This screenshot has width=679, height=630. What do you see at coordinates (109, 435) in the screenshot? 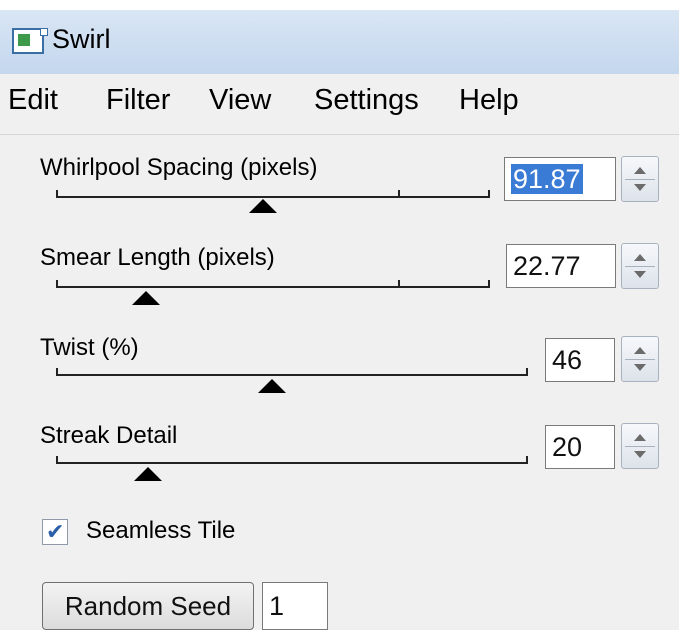
I see `streak-detail-label: Streak Detail` at bounding box center [109, 435].